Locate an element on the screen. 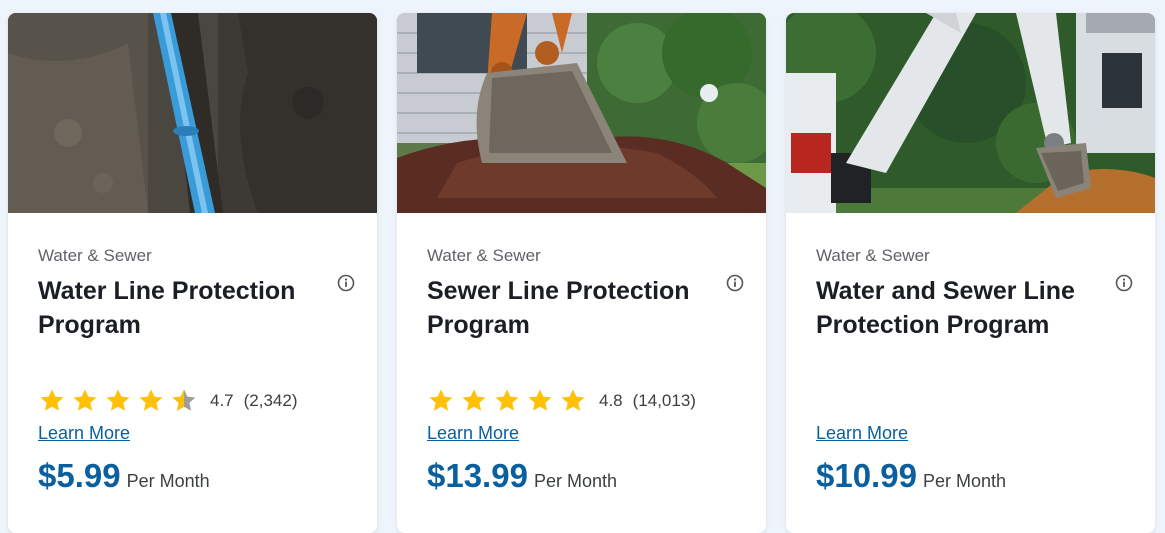 This screenshot has width=1165, height=533. price-row: $10.99 Per Month is located at coordinates (911, 476).